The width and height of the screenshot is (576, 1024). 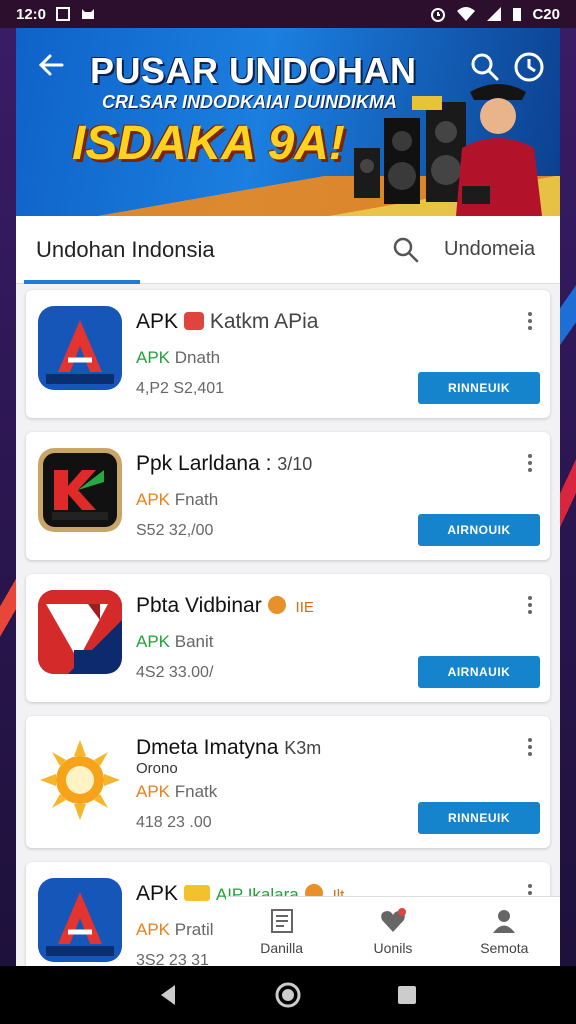 I want to click on apk-fold-icon, so click(x=80, y=632).